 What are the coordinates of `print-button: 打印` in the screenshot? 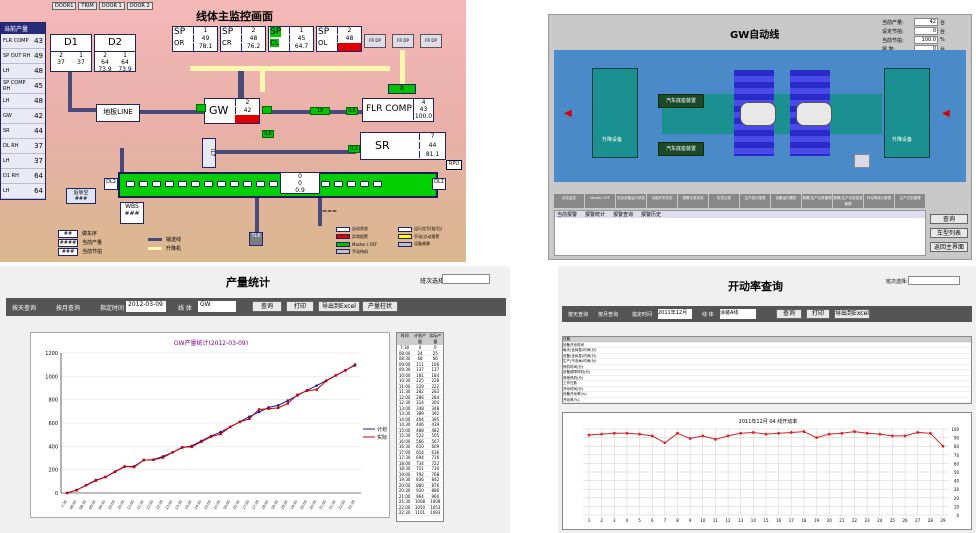 It's located at (300, 306).